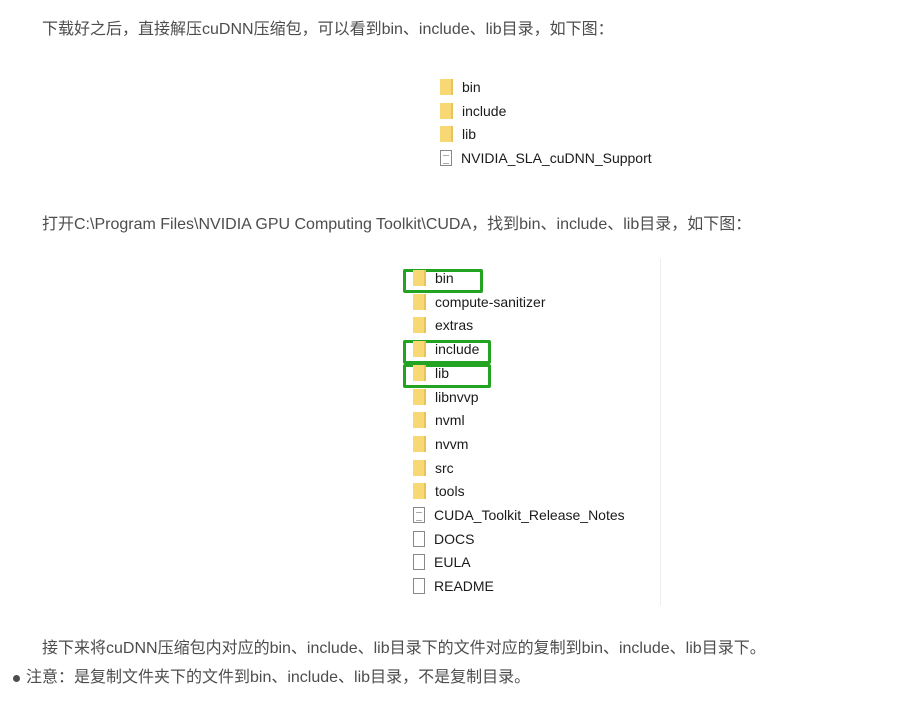 The image size is (900, 707). Describe the element at coordinates (529, 515) in the screenshot. I see `file-name: CUDA_Toolkit_Release_Notes` at that location.